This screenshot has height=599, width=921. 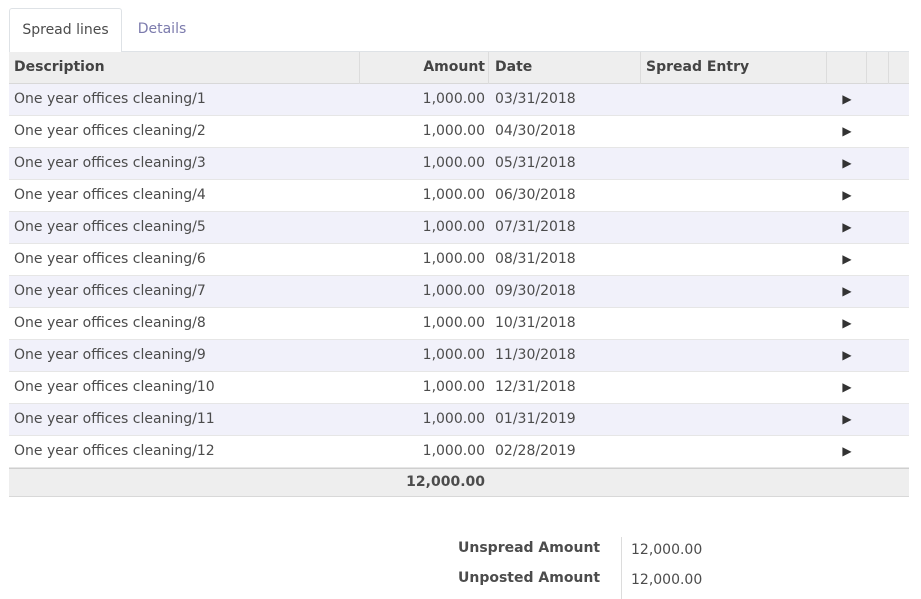 What do you see at coordinates (114, 419) in the screenshot?
I see `row-description: One year offices cleaning/11` at bounding box center [114, 419].